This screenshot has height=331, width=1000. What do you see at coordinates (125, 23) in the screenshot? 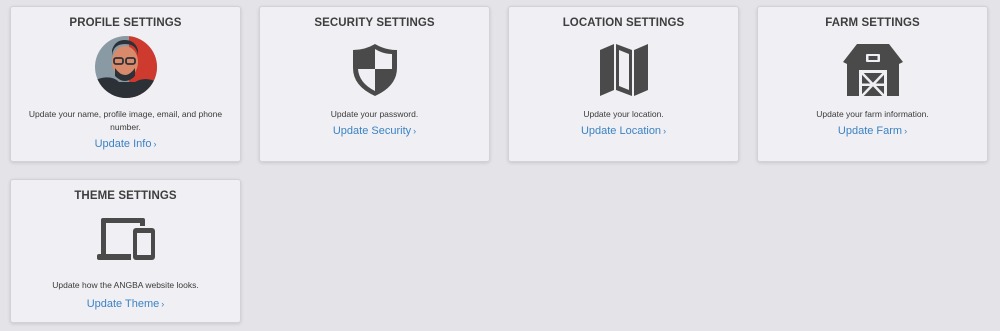
I see `card-title: PROFILE SETTINGS` at bounding box center [125, 23].